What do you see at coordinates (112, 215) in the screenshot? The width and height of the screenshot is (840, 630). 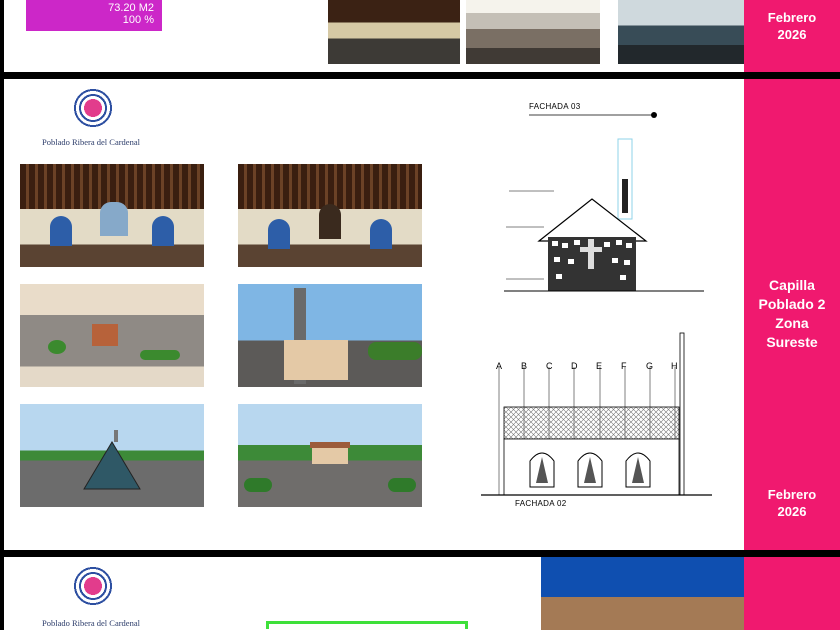 I see `render-interior-altar` at bounding box center [112, 215].